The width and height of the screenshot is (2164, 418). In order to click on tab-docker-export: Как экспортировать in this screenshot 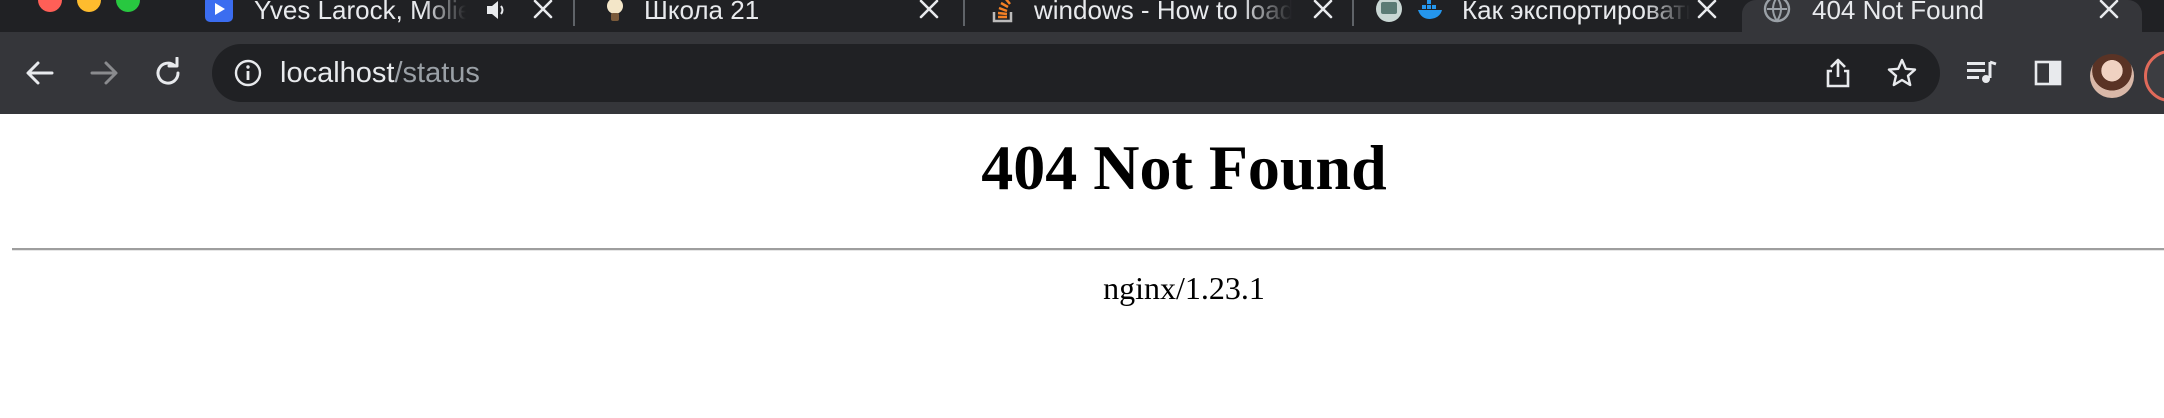, I will do `click(1548, 16)`.